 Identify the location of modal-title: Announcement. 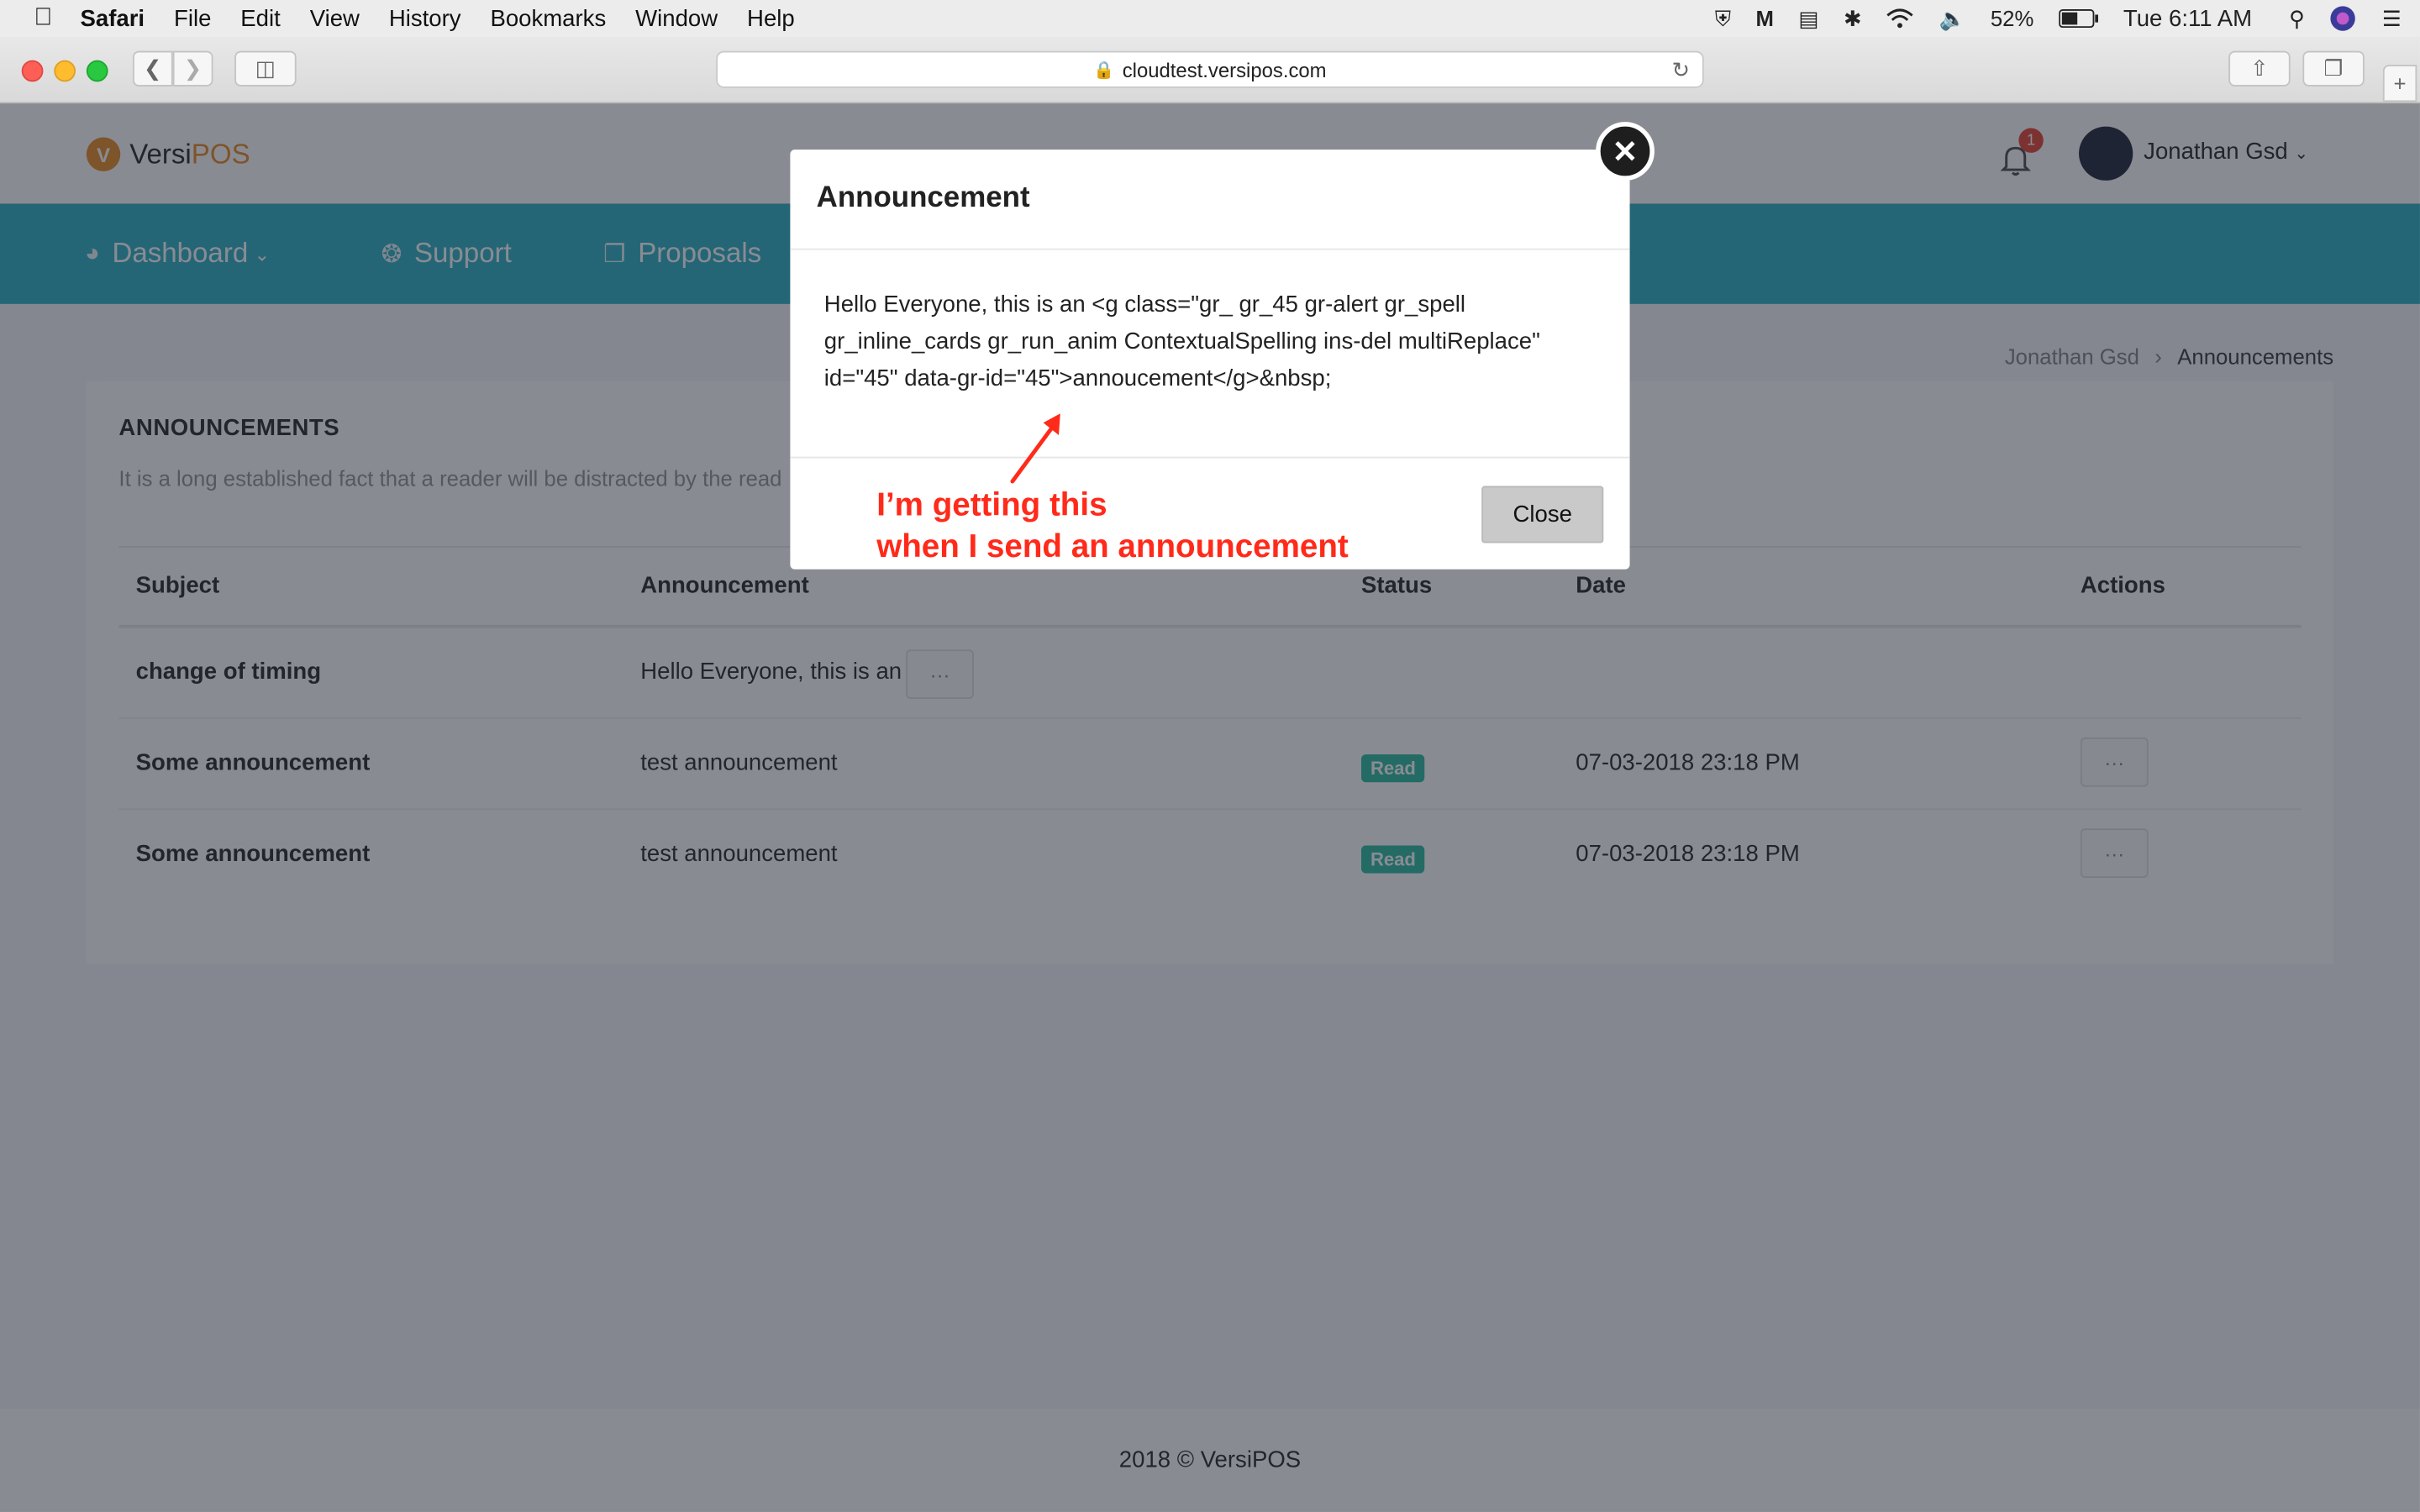
(923, 198).